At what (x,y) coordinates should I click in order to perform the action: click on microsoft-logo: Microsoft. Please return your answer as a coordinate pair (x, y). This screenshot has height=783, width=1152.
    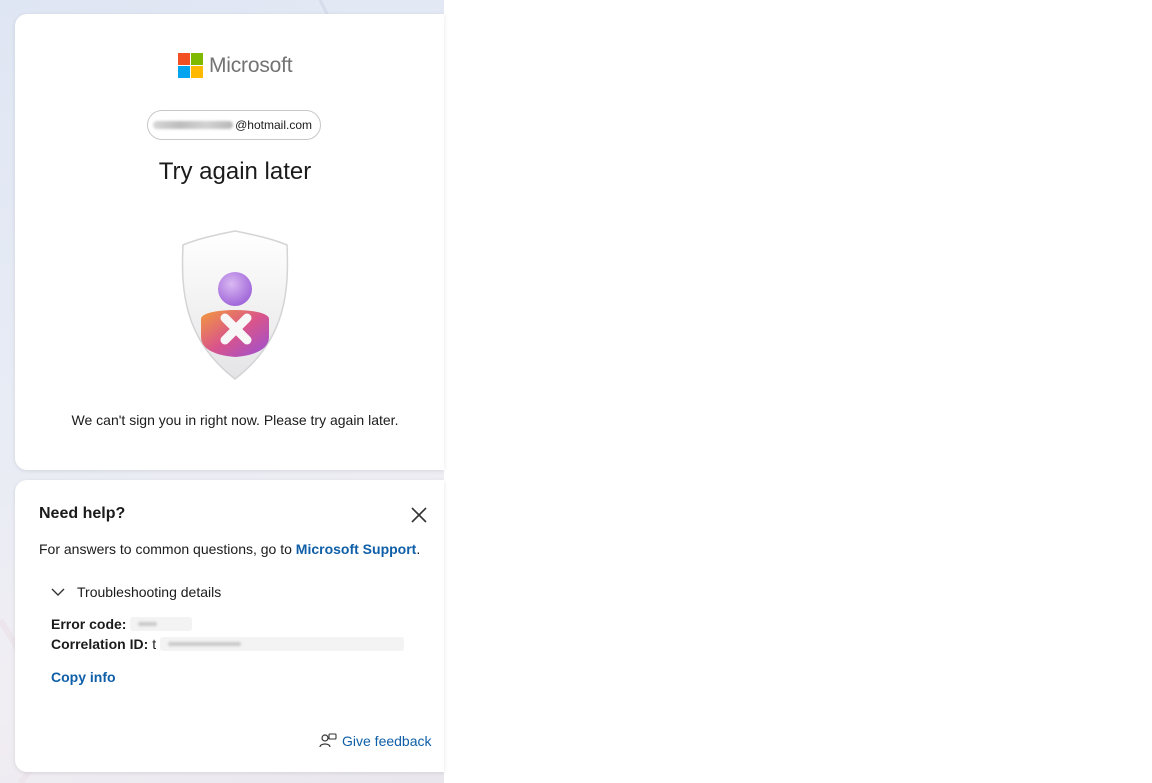
    Looking at the image, I should click on (235, 65).